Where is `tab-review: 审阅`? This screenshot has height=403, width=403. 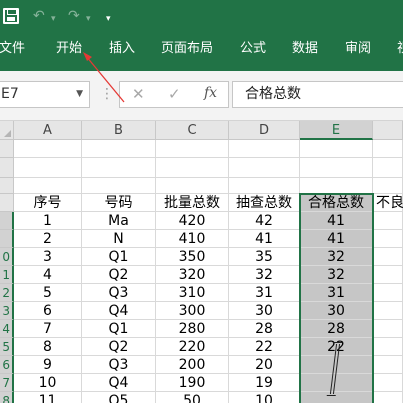 tab-review: 审阅 is located at coordinates (358, 49).